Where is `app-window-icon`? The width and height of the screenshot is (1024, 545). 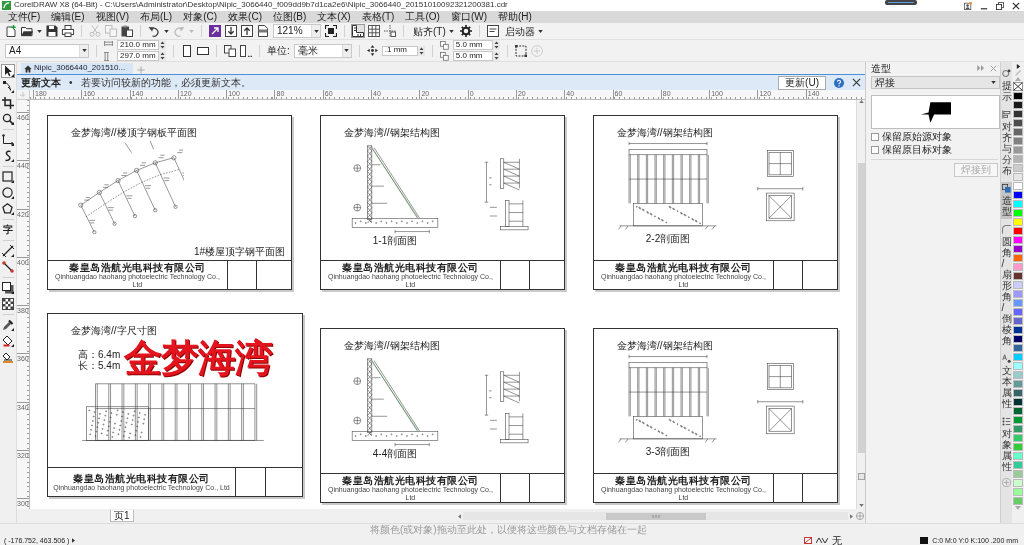 app-window-icon is located at coordinates (492, 31).